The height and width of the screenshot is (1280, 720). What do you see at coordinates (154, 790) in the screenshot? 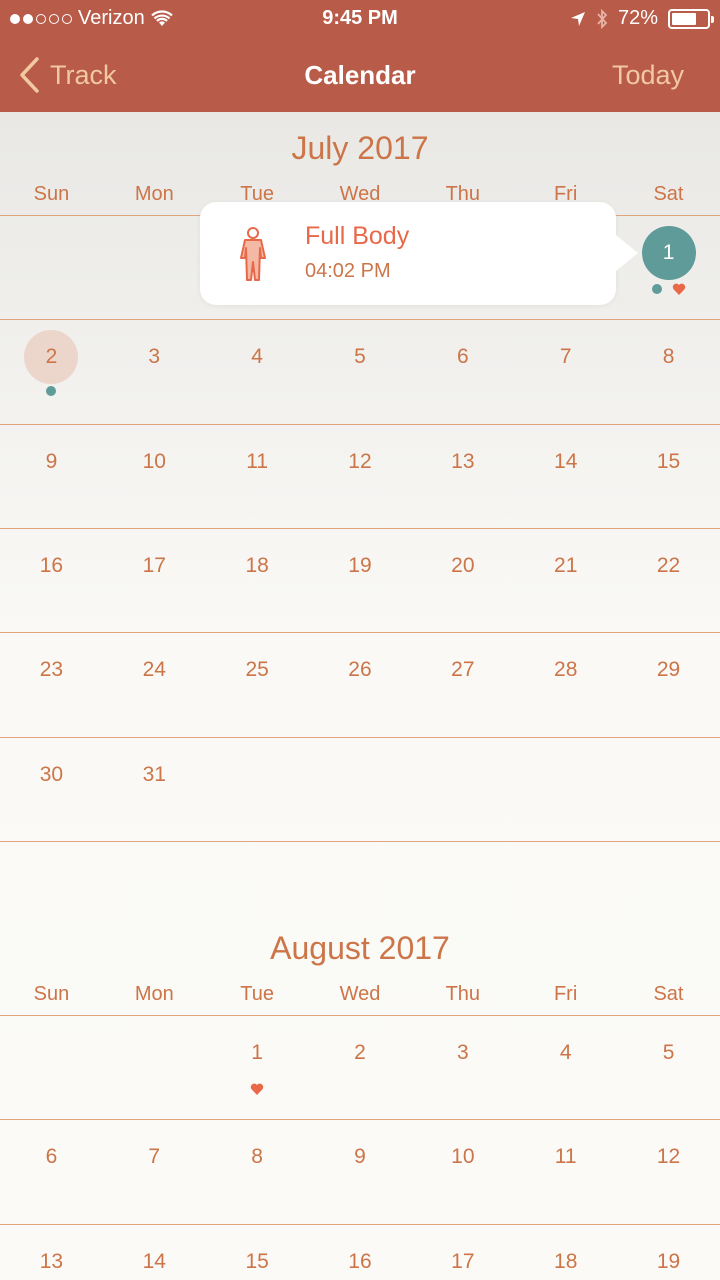
I see `day-cell: 31` at bounding box center [154, 790].